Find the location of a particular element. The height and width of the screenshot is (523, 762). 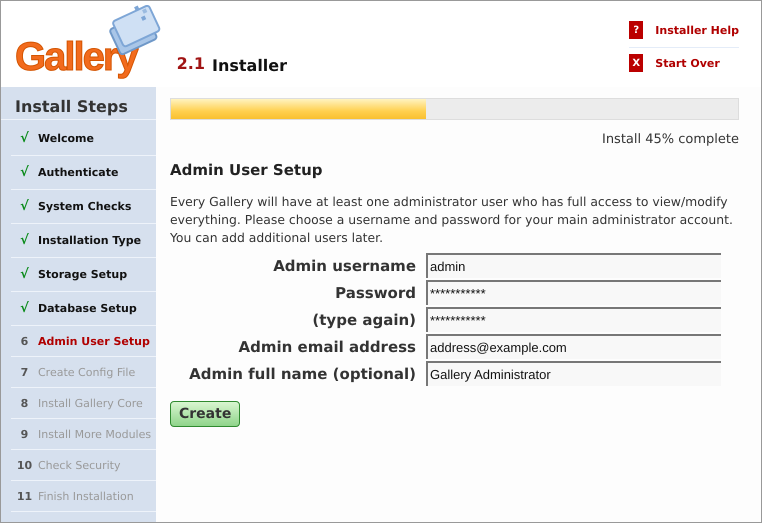

version-number: 2.1 is located at coordinates (190, 63).